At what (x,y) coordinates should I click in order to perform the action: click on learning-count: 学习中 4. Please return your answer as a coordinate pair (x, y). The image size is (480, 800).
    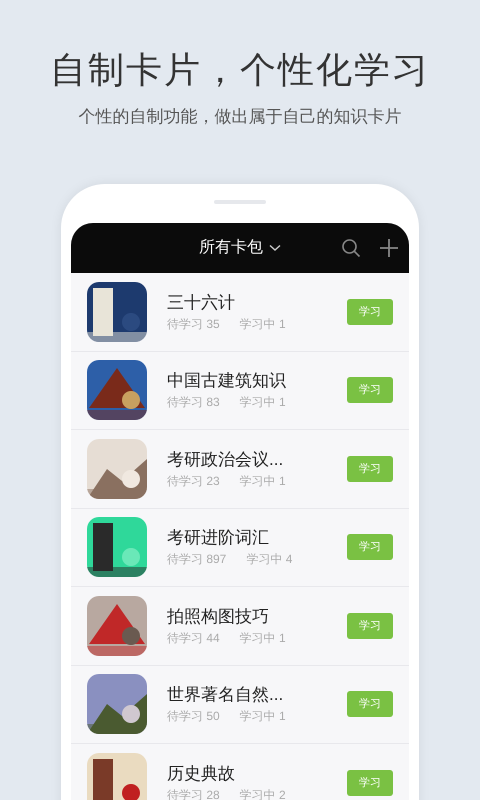
    Looking at the image, I should click on (269, 559).